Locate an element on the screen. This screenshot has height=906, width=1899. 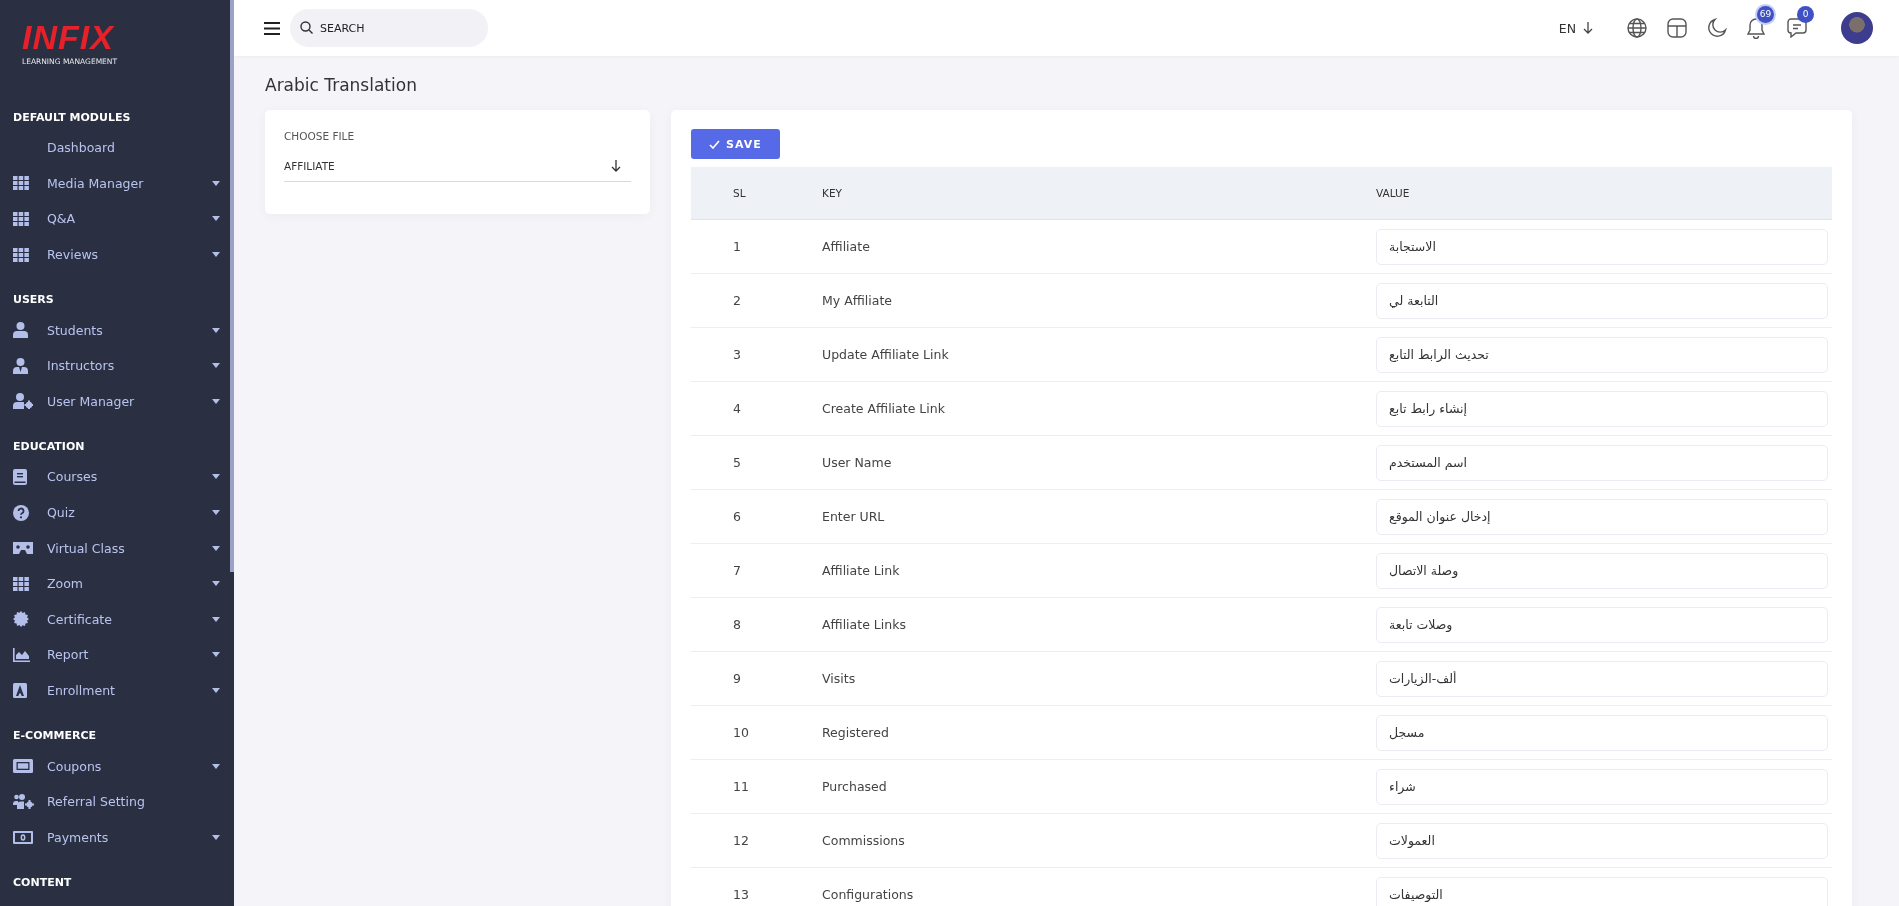
value-field: وصلات تابعة is located at coordinates (1602, 624).